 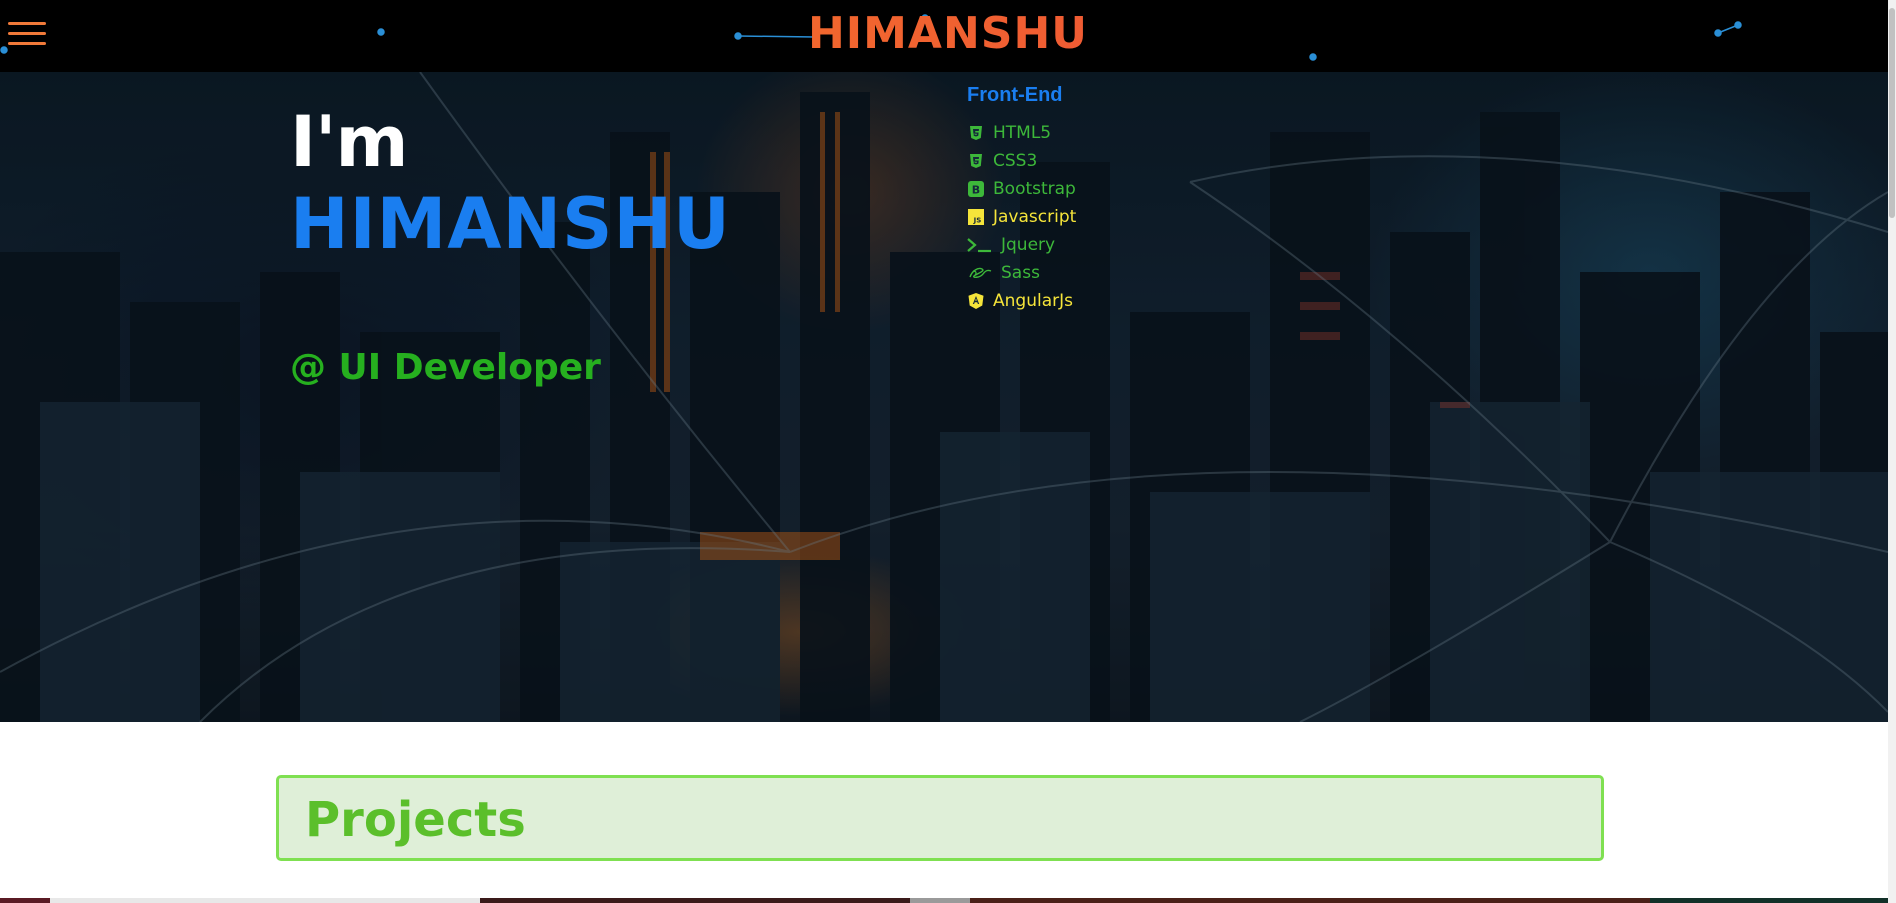 I want to click on bootstrap-icon: B, so click(x=976, y=189).